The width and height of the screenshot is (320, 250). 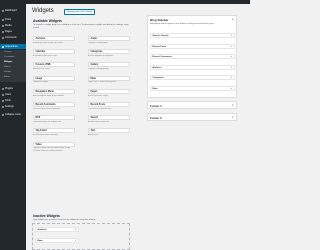 I want to click on inactive-widgets-area: Archives ▼ Meta ▼, so click(x=81, y=236).